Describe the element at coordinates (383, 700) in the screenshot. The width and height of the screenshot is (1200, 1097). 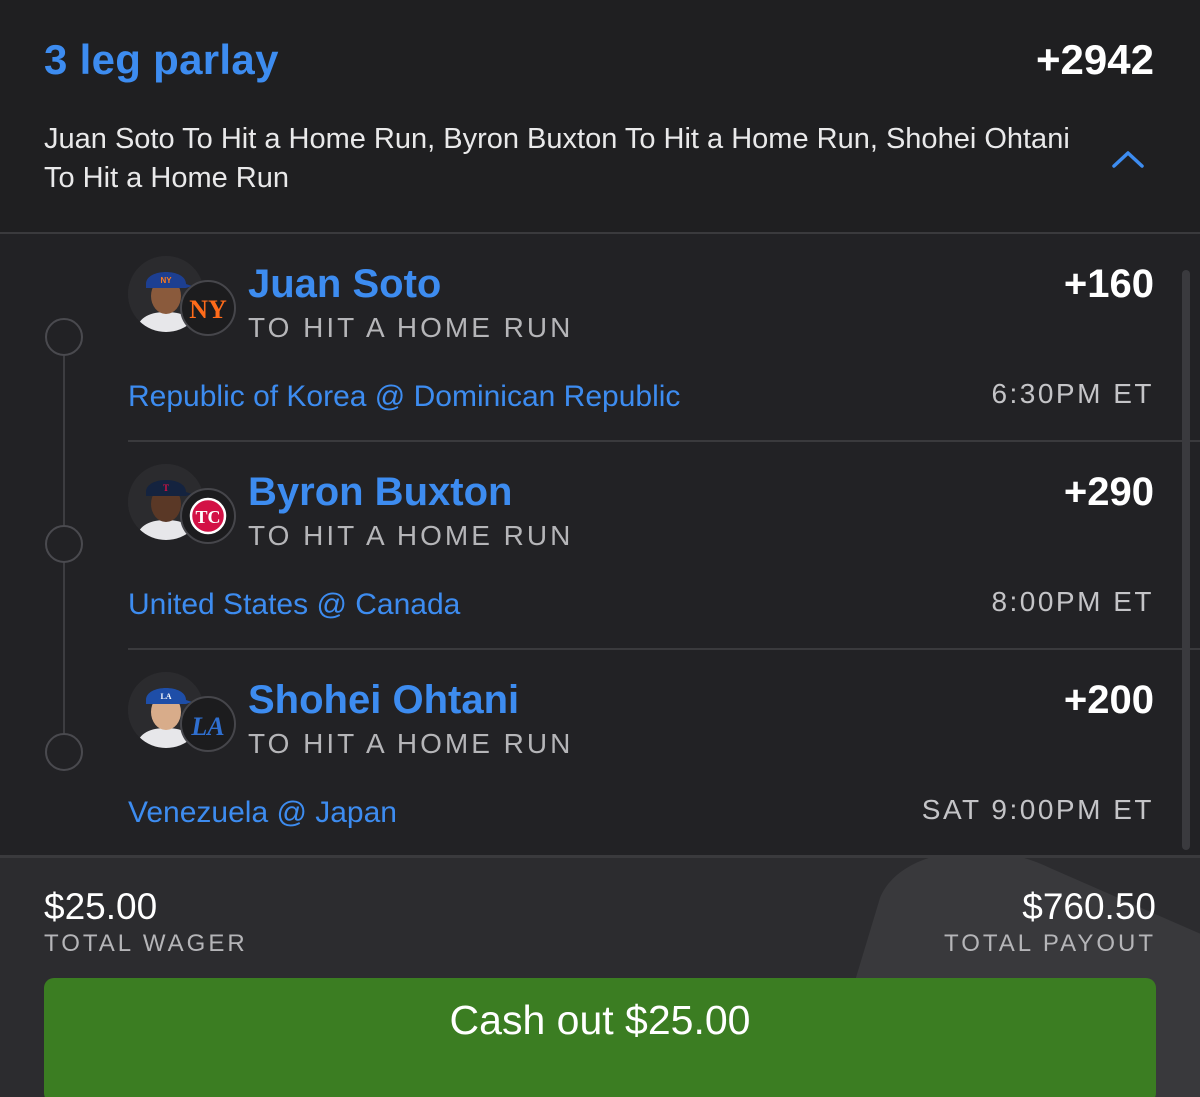
I see `player-name: Shohei Ohtani` at that location.